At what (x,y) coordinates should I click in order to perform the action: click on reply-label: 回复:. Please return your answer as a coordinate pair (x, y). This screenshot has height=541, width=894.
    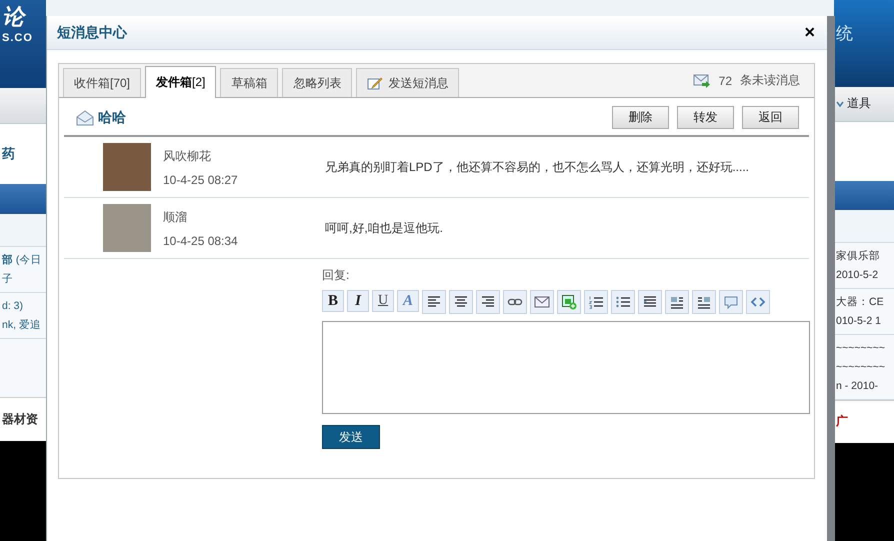
    Looking at the image, I should click on (336, 275).